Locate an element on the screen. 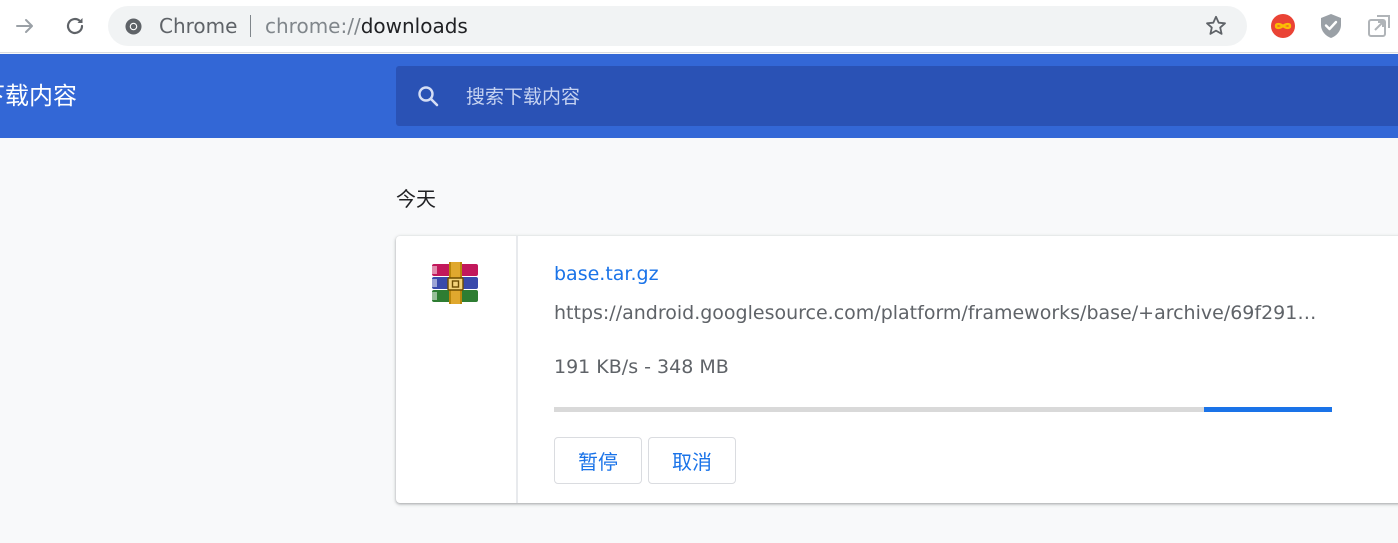 The width and height of the screenshot is (1398, 543). shield-extension-icon is located at coordinates (1331, 26).